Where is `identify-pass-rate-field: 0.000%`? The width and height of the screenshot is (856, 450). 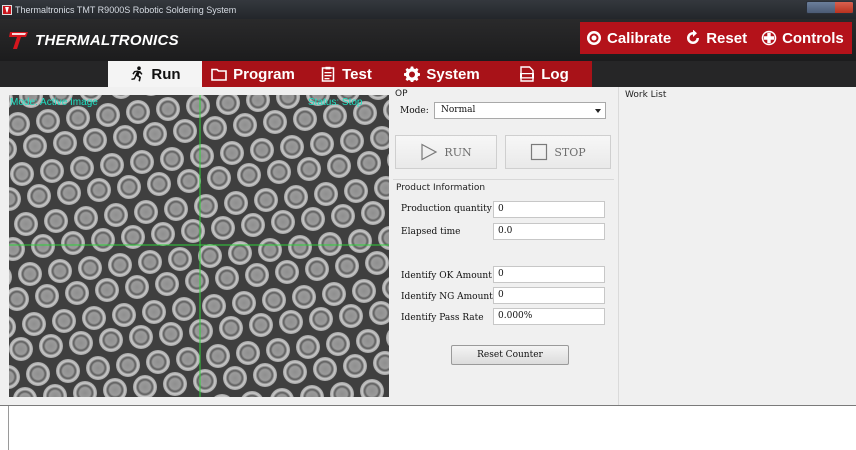 identify-pass-rate-field: 0.000% is located at coordinates (549, 316).